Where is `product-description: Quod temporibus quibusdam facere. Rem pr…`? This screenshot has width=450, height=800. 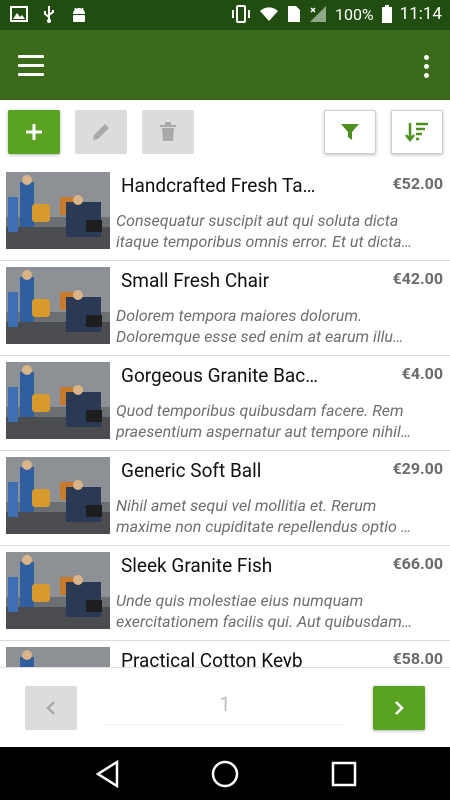 product-description: Quod temporibus quibusdam facere. Rem pr… is located at coordinates (280, 421).